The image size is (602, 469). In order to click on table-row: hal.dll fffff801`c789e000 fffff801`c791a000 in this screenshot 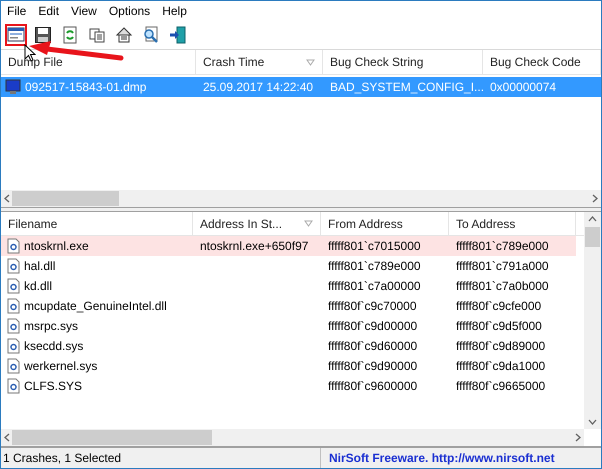, I will do `click(288, 266)`.